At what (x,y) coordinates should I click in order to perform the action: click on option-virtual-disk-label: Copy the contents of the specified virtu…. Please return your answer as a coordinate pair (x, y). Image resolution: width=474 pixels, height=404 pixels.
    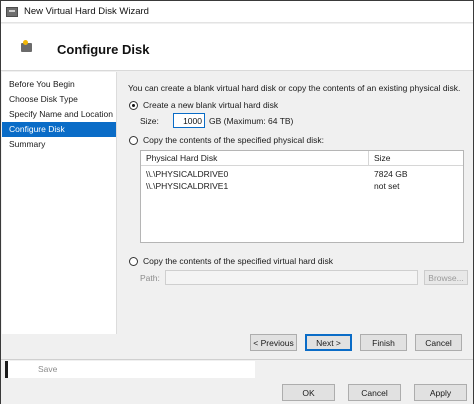
    Looking at the image, I should click on (238, 261).